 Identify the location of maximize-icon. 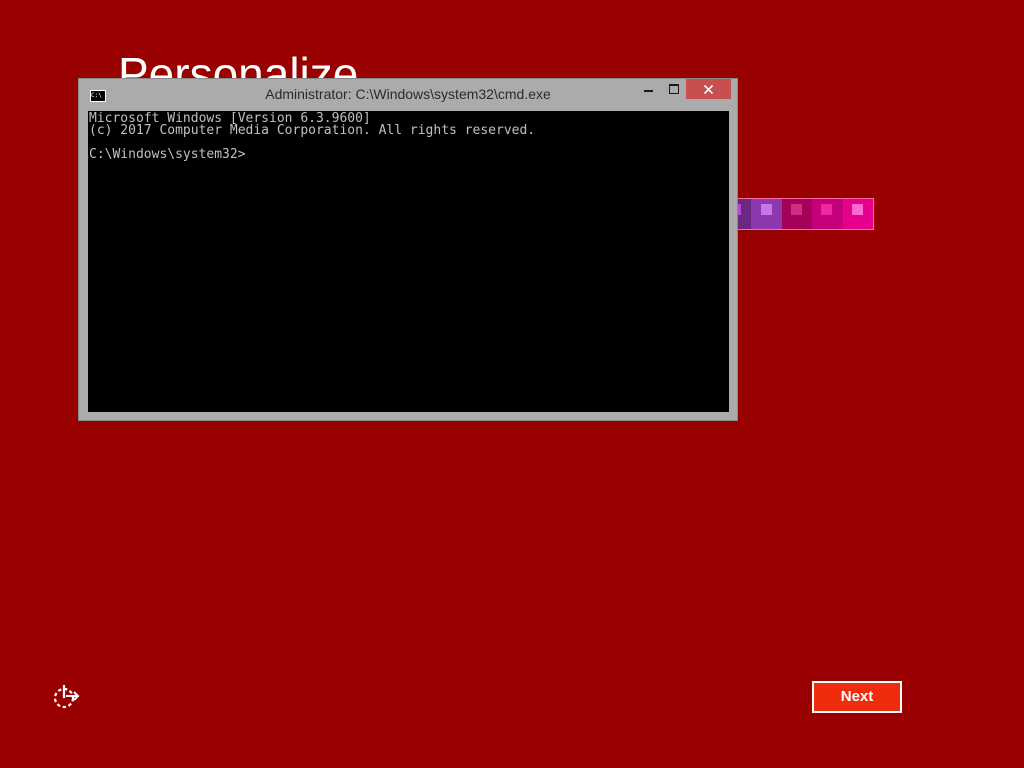
(674, 89).